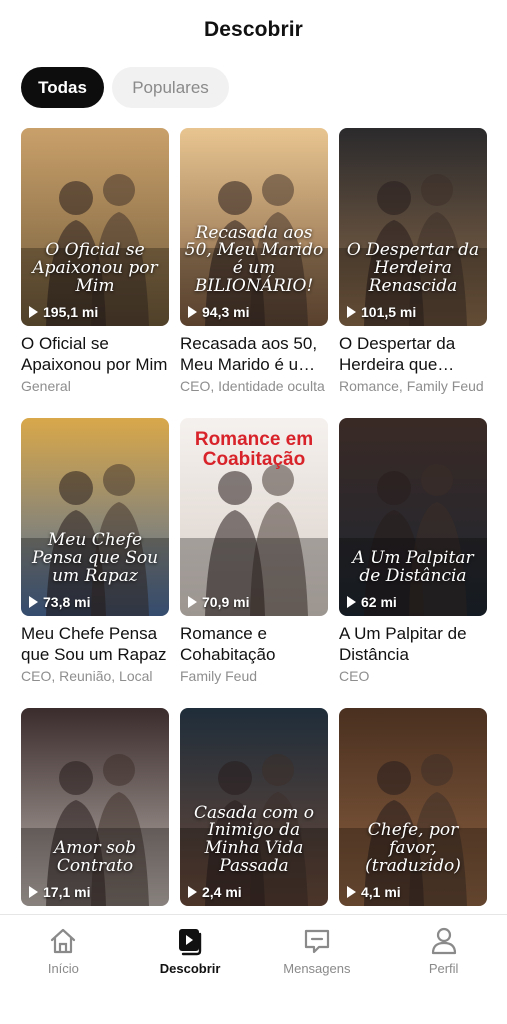 This screenshot has height=1024, width=507. Describe the element at coordinates (94, 857) in the screenshot. I see `cover-title-text: Amor sob Contrato` at that location.